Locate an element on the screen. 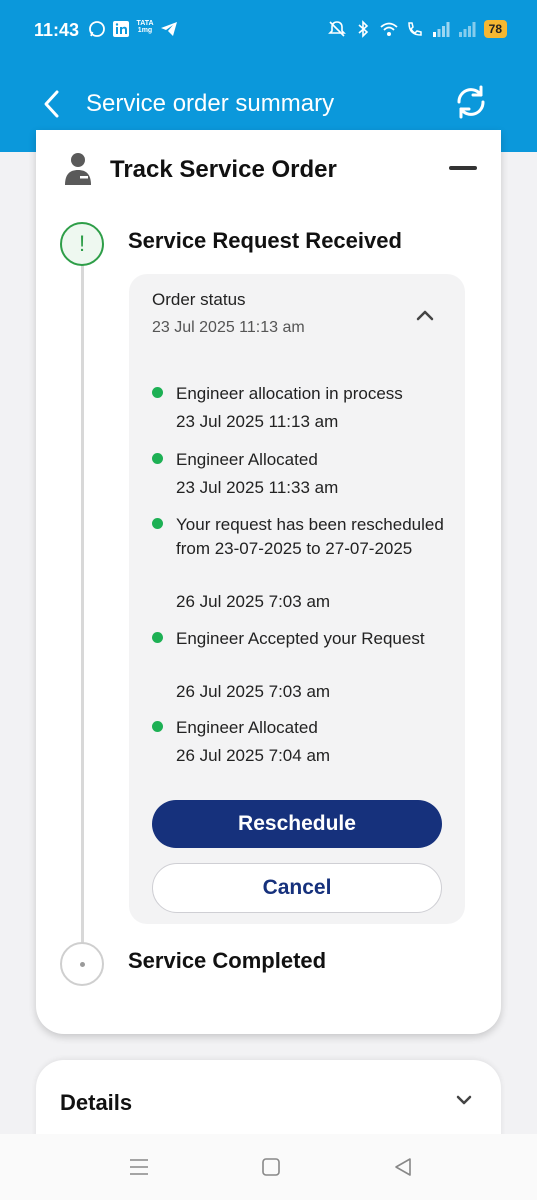 This screenshot has height=1200, width=537. back-triangle-icon is located at coordinates (403, 1167).